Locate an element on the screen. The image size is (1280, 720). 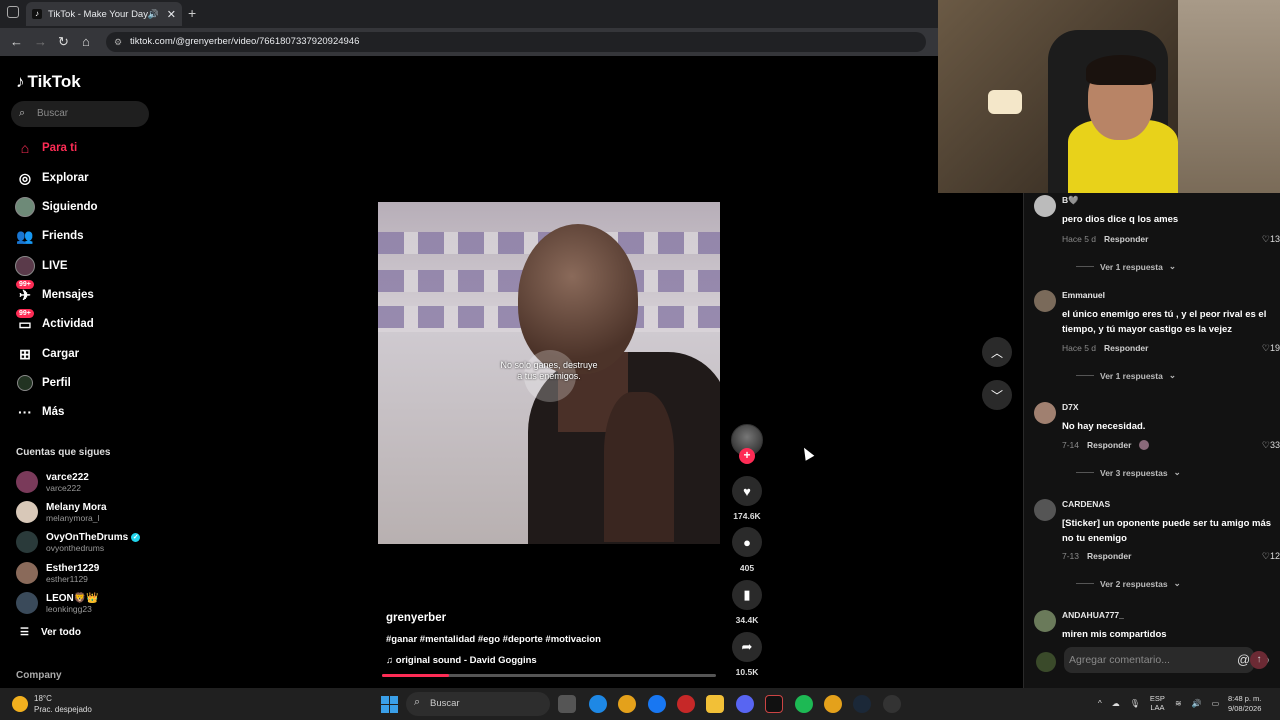
nav-actividad: ▭ 99+ Actividad is located at coordinates (54, 322).